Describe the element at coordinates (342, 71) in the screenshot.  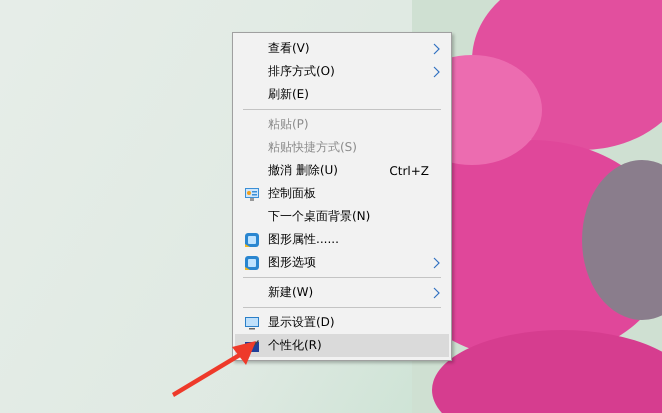
I see `menu-item: 排序方式(O)` at that location.